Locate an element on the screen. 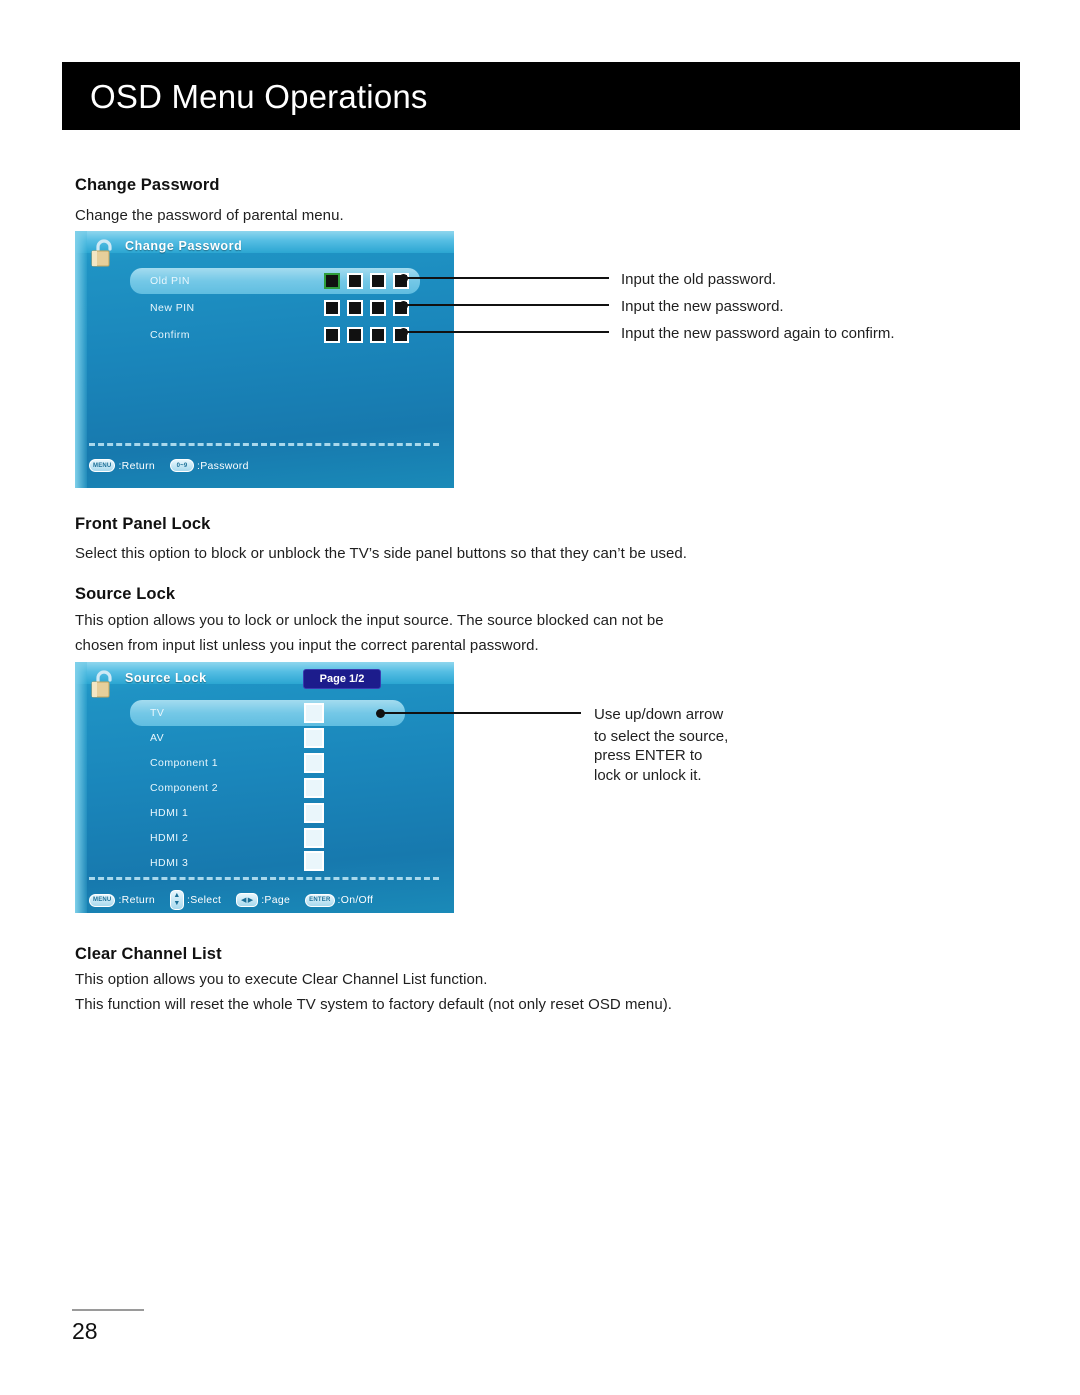  osd-title-source-lock: Source Lock is located at coordinates (166, 678).